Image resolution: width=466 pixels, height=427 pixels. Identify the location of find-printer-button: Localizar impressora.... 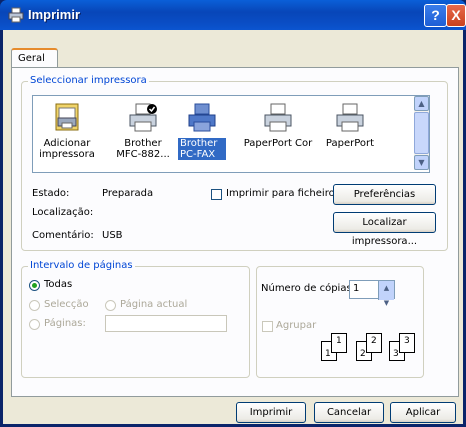
(384, 229).